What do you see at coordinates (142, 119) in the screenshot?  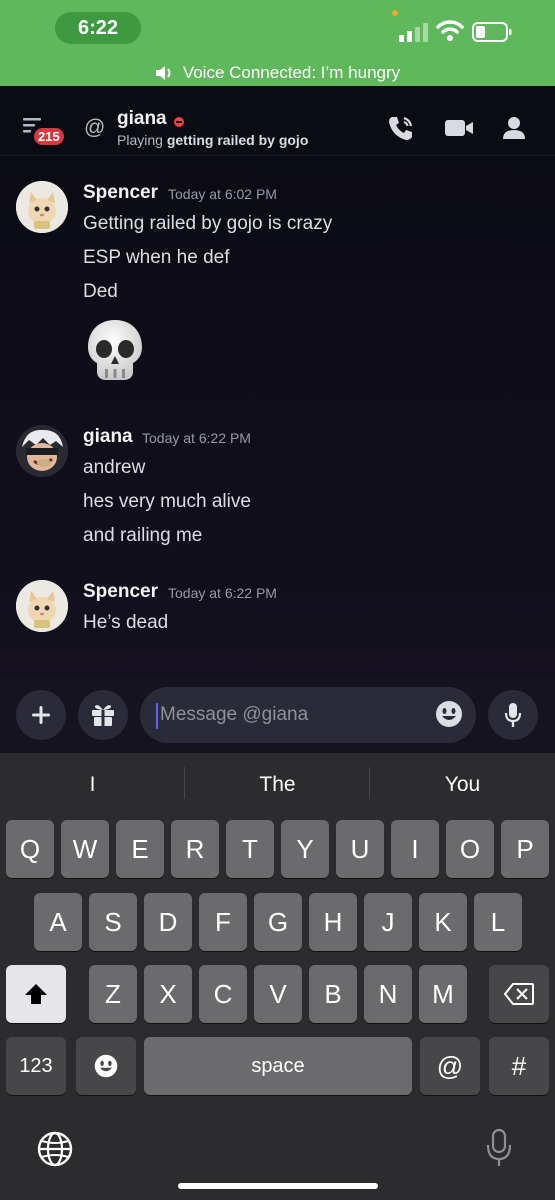 I see `header-username: giana` at bounding box center [142, 119].